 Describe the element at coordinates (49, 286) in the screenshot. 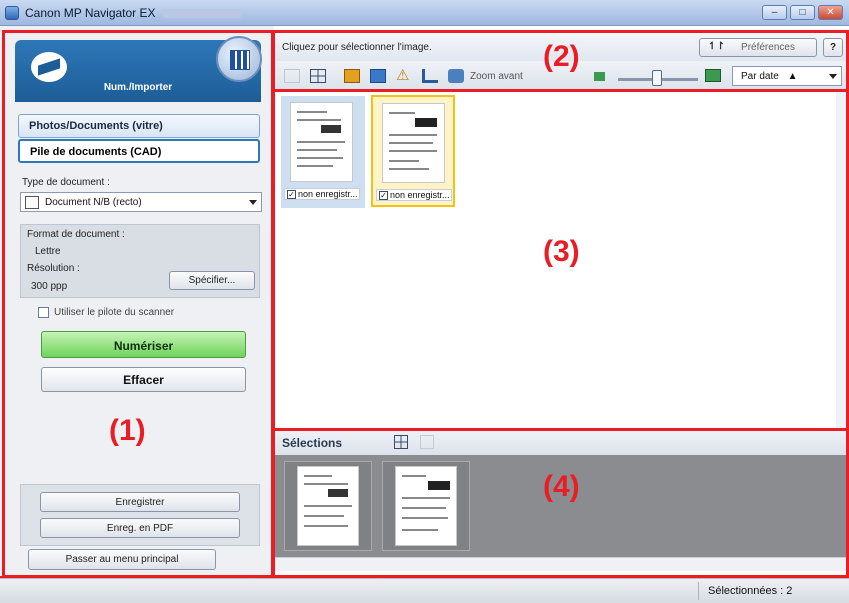

I see `resolution-value: 300 ppp` at that location.